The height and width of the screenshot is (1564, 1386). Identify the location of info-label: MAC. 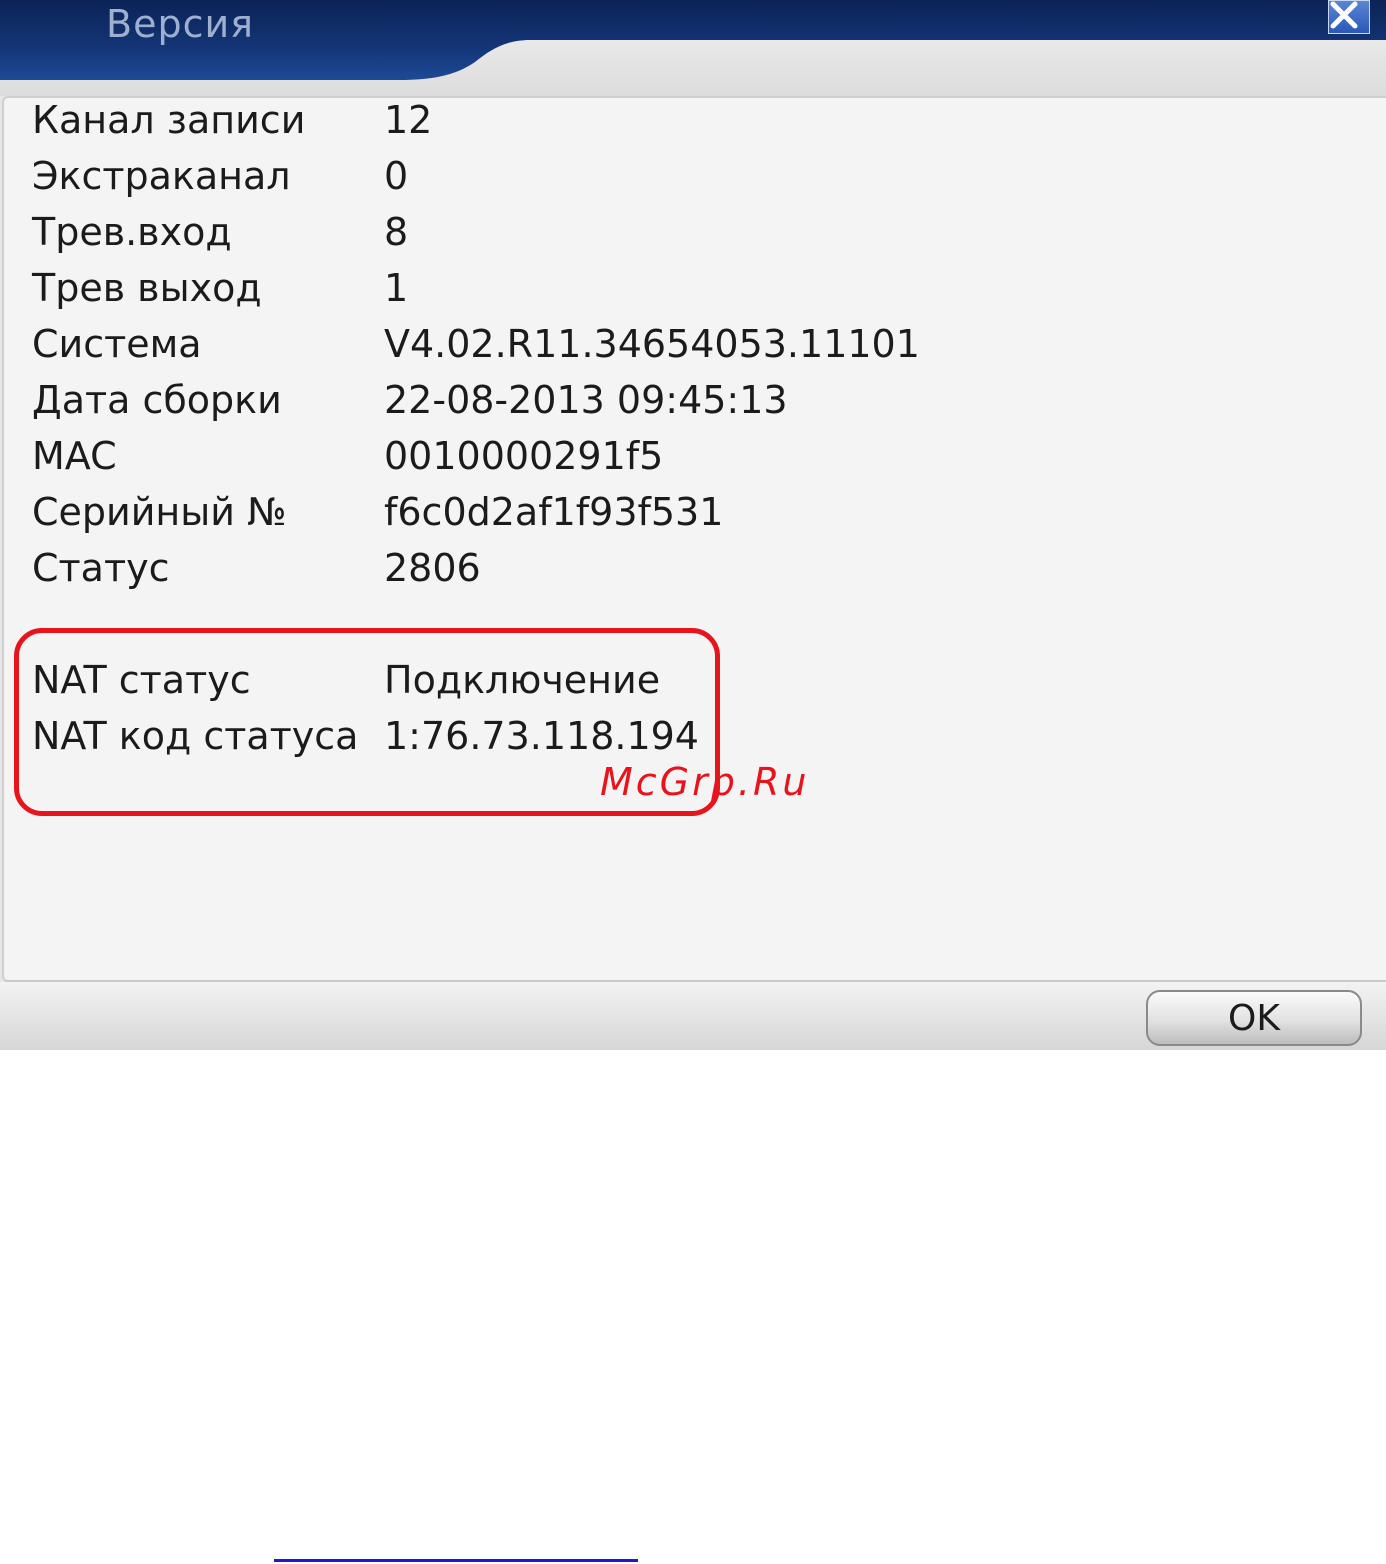
(74, 456).